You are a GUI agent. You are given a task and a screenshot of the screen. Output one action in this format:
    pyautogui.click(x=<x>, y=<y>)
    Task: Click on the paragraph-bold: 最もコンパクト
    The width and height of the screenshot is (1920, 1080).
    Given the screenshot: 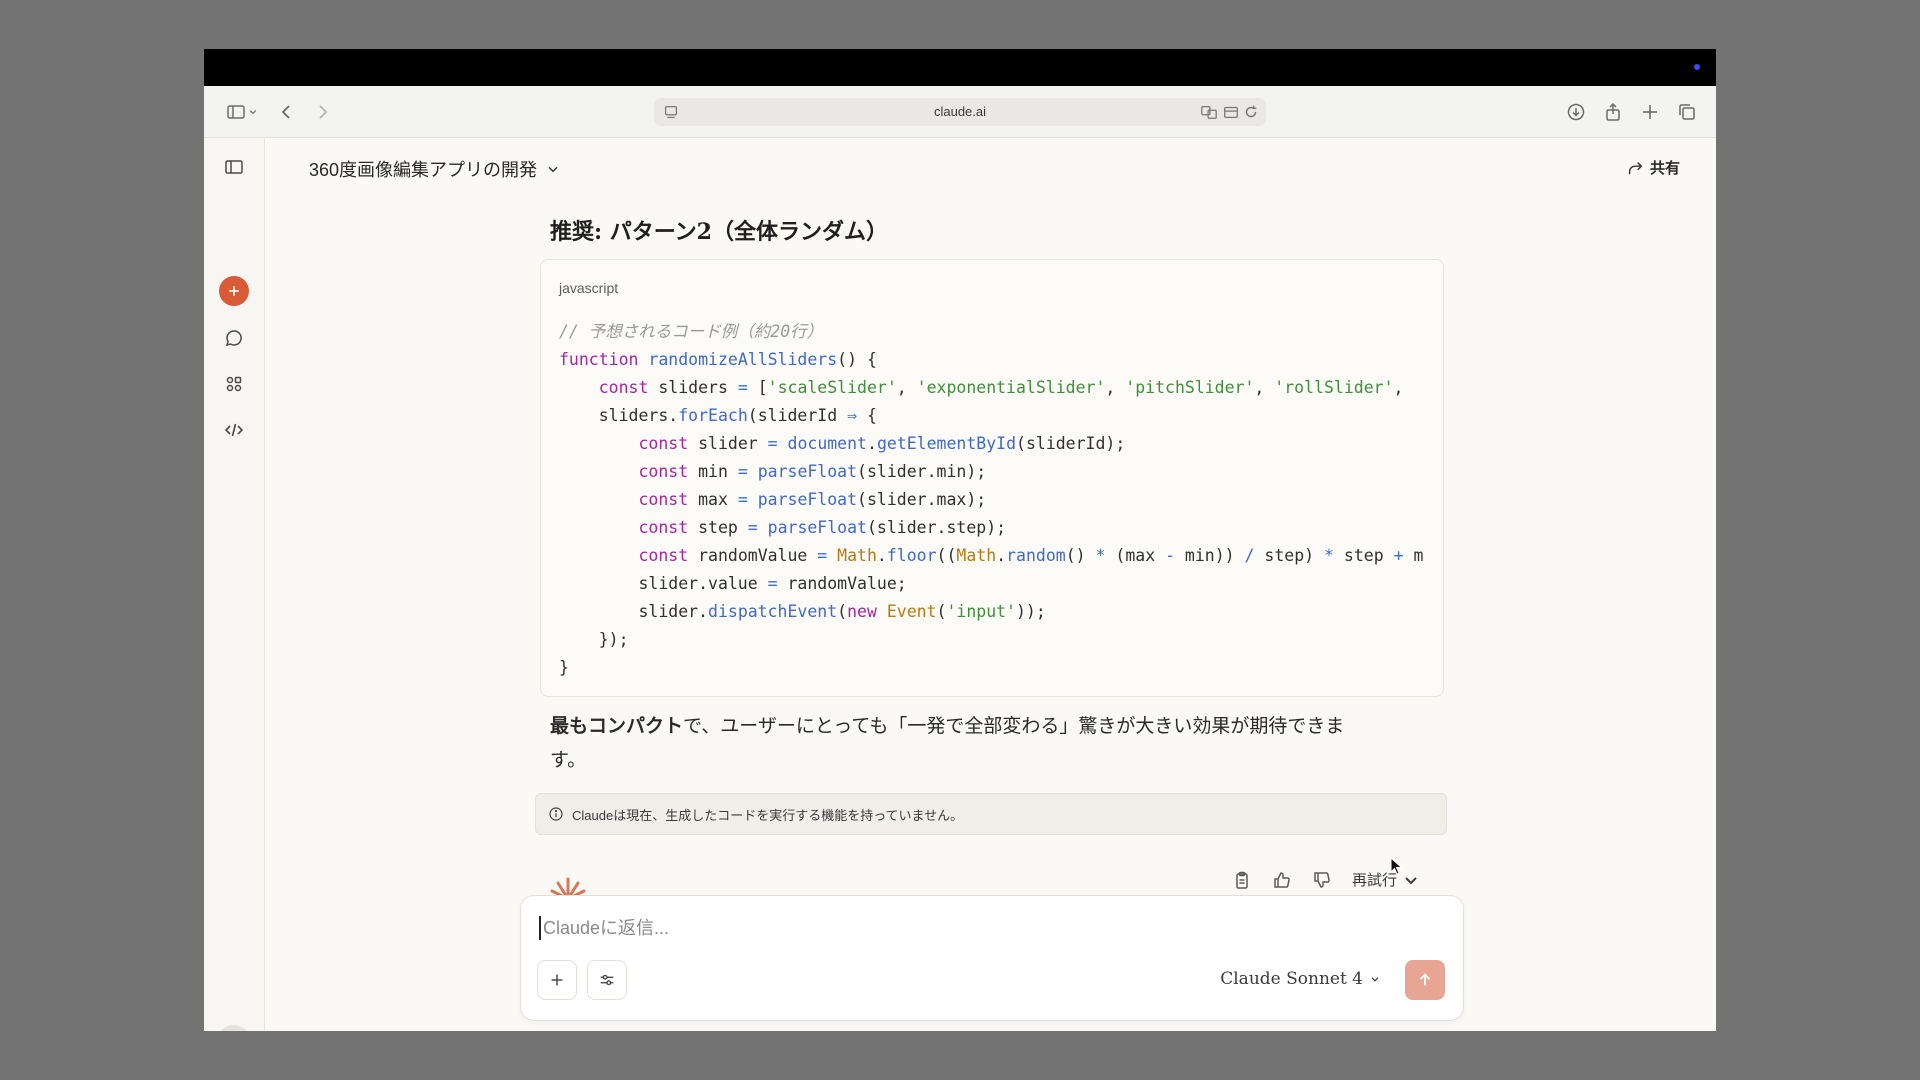 What is the action you would take?
    pyautogui.click(x=617, y=726)
    